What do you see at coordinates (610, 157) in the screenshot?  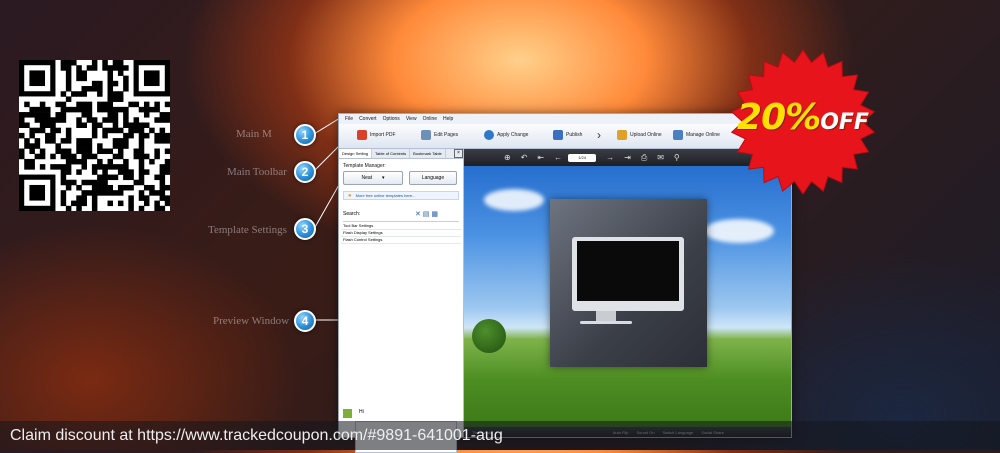 I see `next-page-icon: →` at bounding box center [610, 157].